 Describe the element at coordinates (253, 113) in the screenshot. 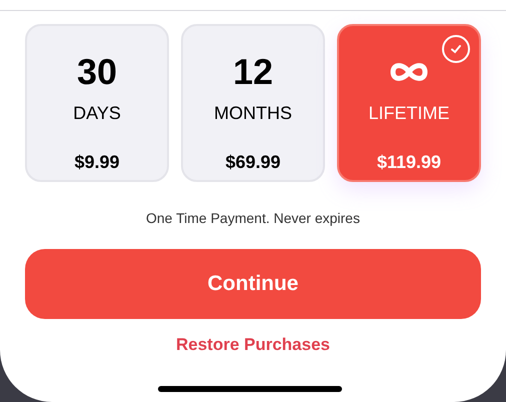

I see `plan-unit: MONTHS` at that location.